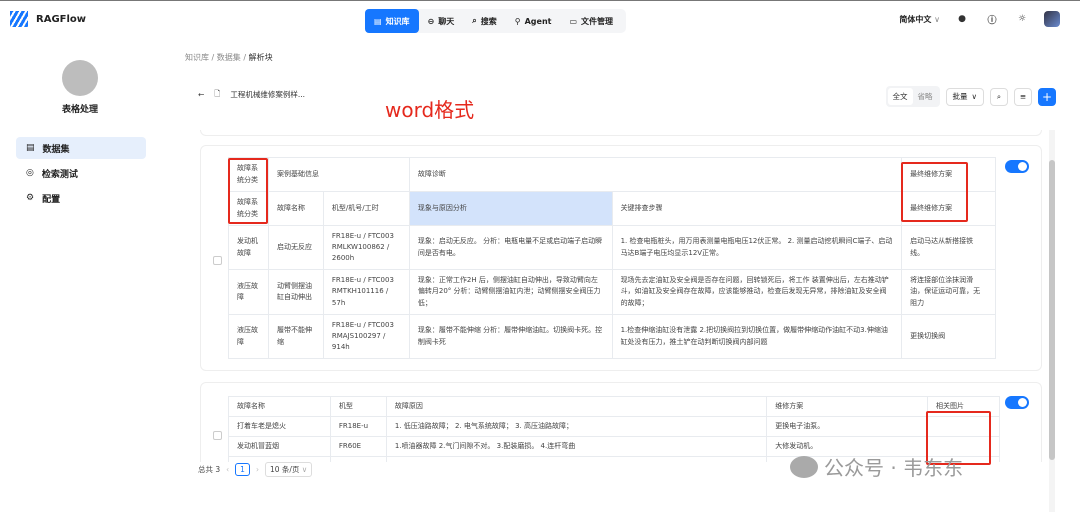 This screenshot has height=512, width=1080. I want to click on cell: 动臂侧摆油缸自动伸出, so click(295, 292).